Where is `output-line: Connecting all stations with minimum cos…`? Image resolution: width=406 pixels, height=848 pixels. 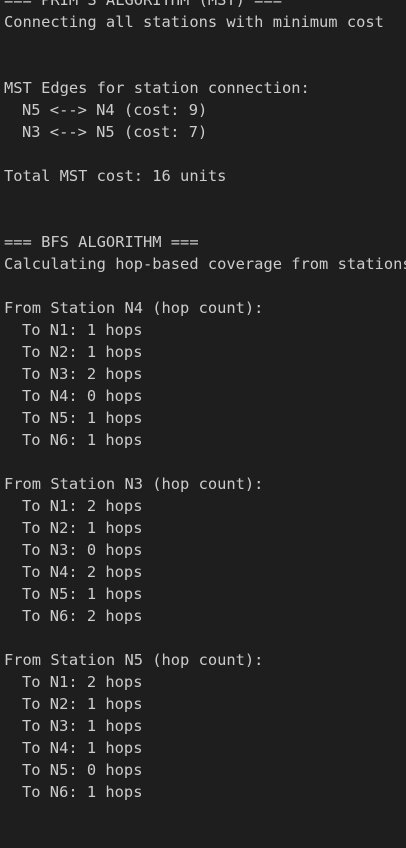 output-line: Connecting all stations with minimum cos… is located at coordinates (194, 22).